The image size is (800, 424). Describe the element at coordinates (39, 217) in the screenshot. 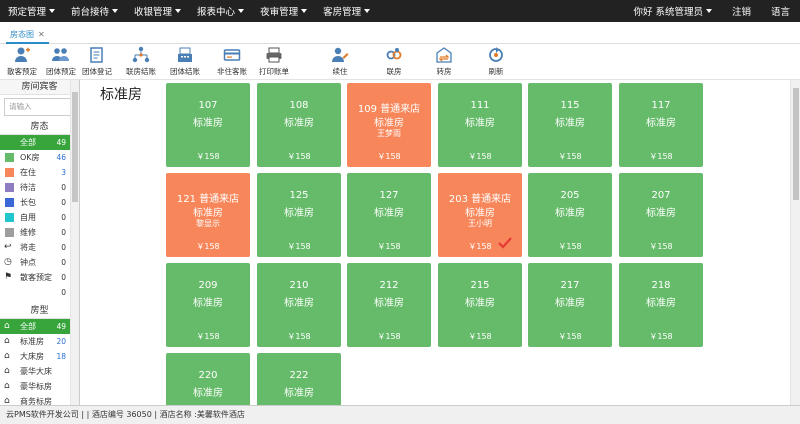

I see `status-filter-item: 自用 0` at that location.